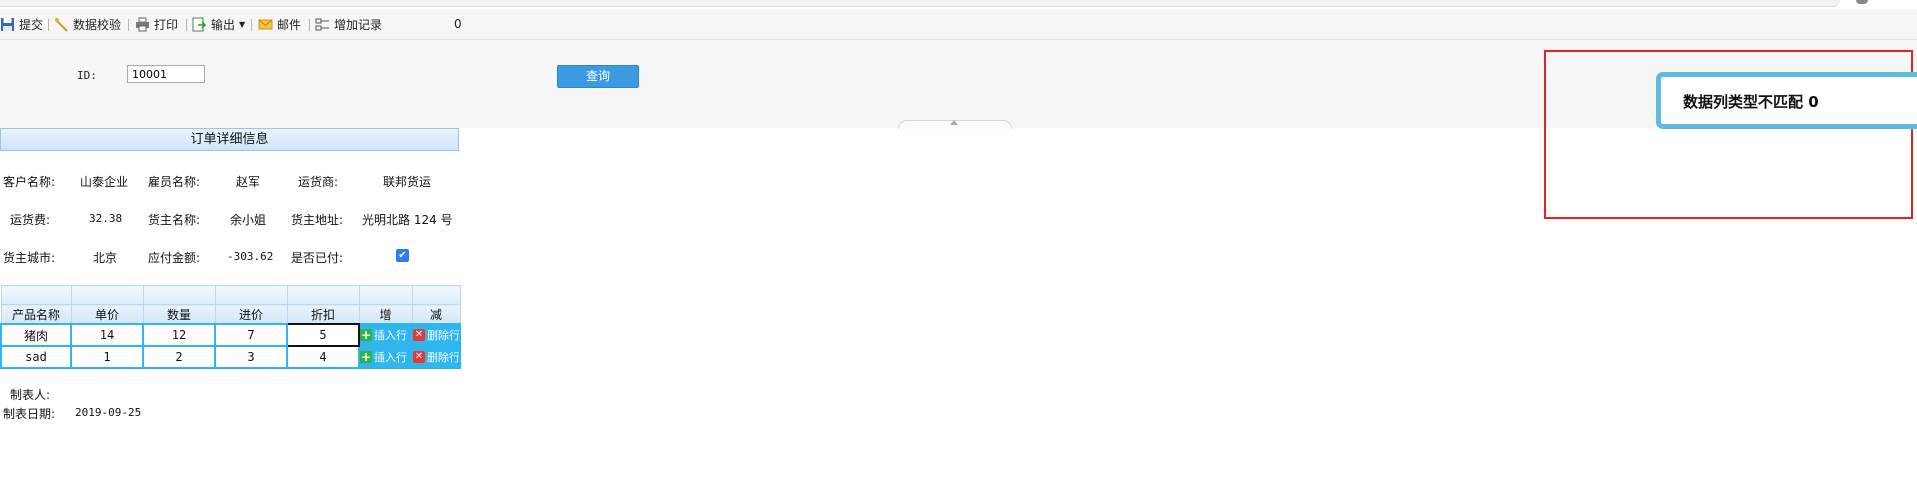 The width and height of the screenshot is (1917, 496). I want to click on add-record-label: 增加记录, so click(358, 24).